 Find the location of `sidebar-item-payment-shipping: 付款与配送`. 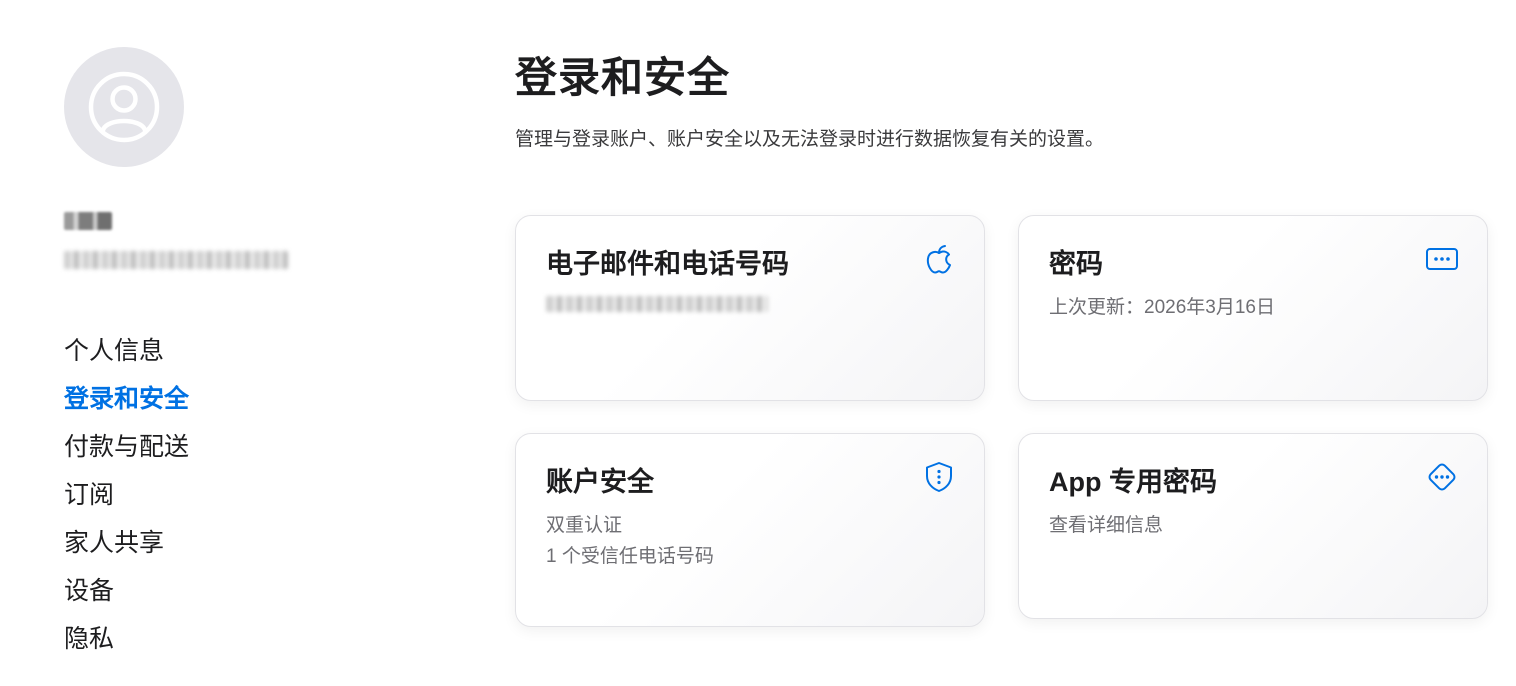

sidebar-item-payment-shipping: 付款与配送 is located at coordinates (126, 452).